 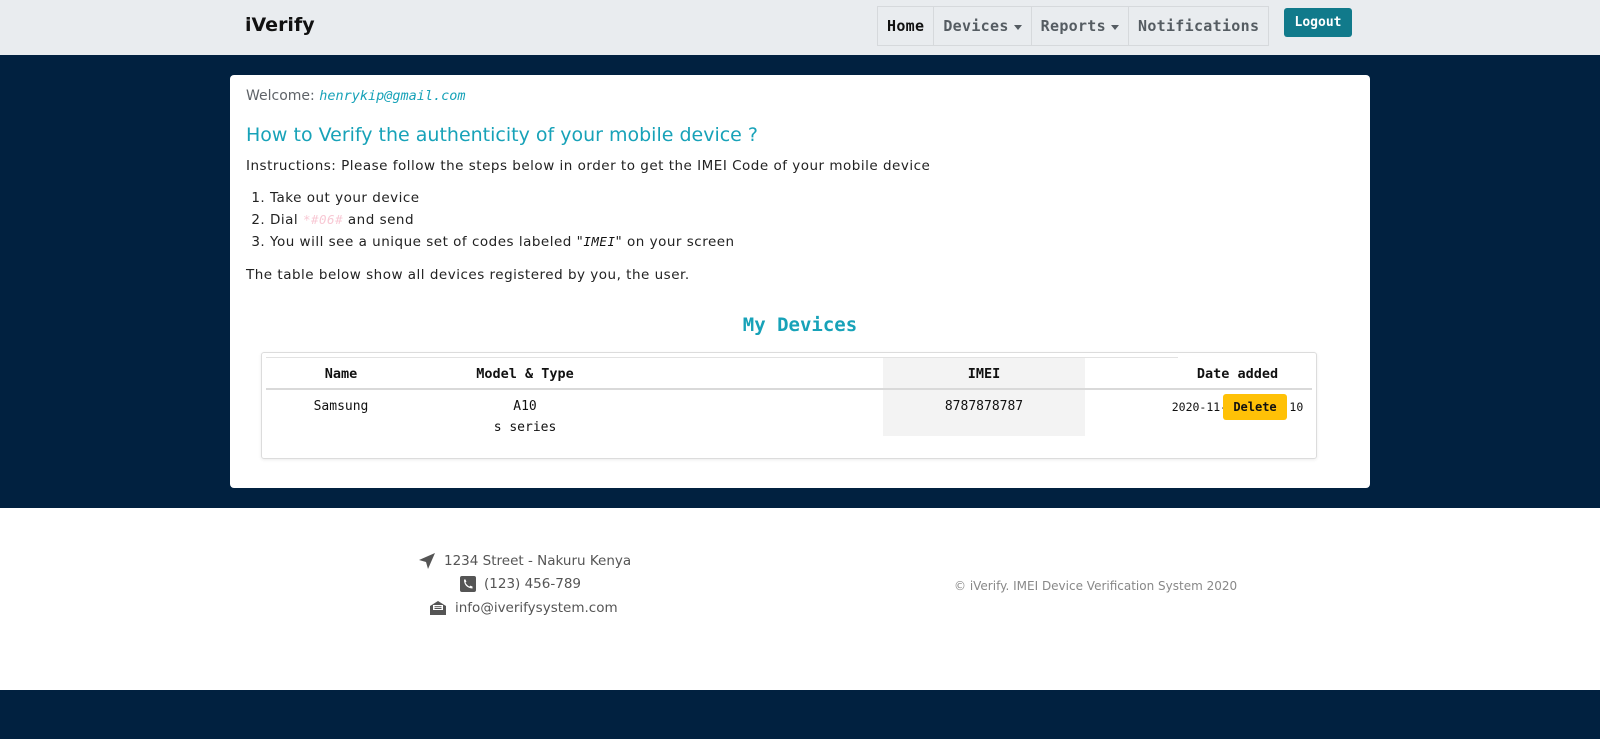 What do you see at coordinates (984, 374) in the screenshot?
I see `column-header-imei: IMEI` at bounding box center [984, 374].